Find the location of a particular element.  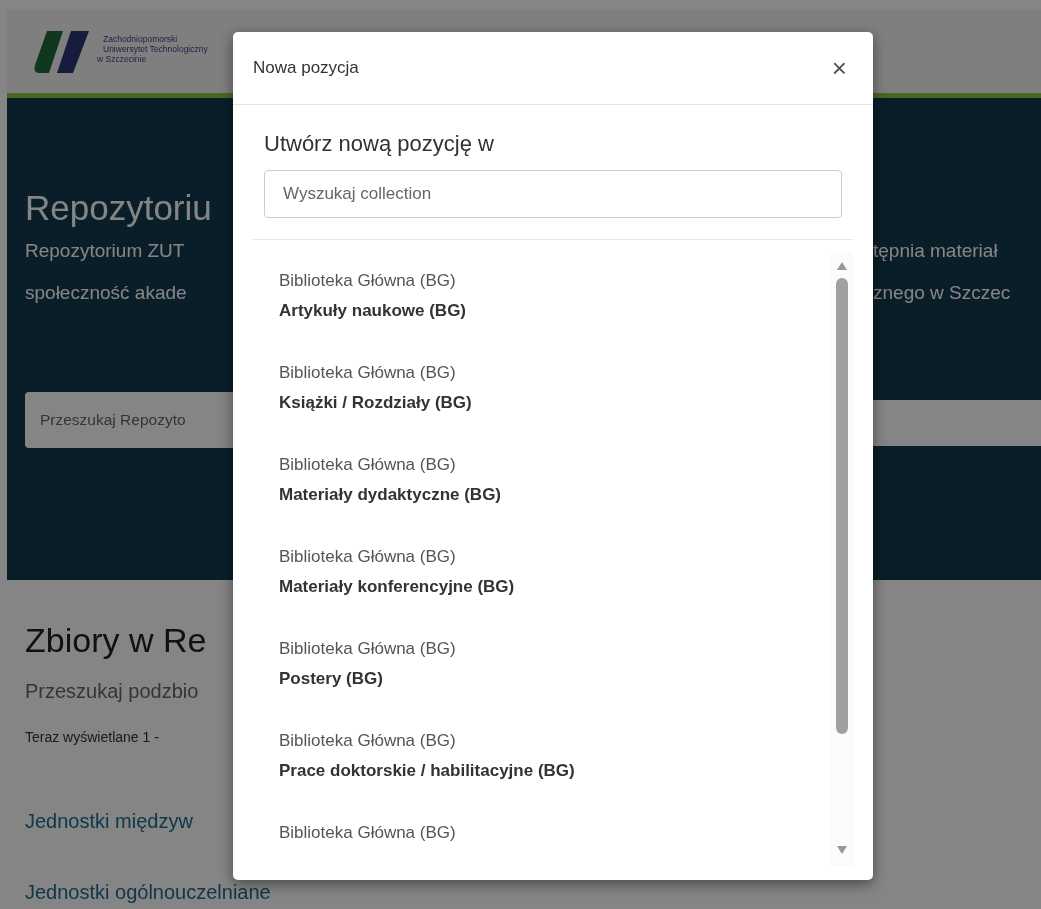

collection-item: Prace doktorskie / habilitacyjne (BG) is located at coordinates (542, 771).